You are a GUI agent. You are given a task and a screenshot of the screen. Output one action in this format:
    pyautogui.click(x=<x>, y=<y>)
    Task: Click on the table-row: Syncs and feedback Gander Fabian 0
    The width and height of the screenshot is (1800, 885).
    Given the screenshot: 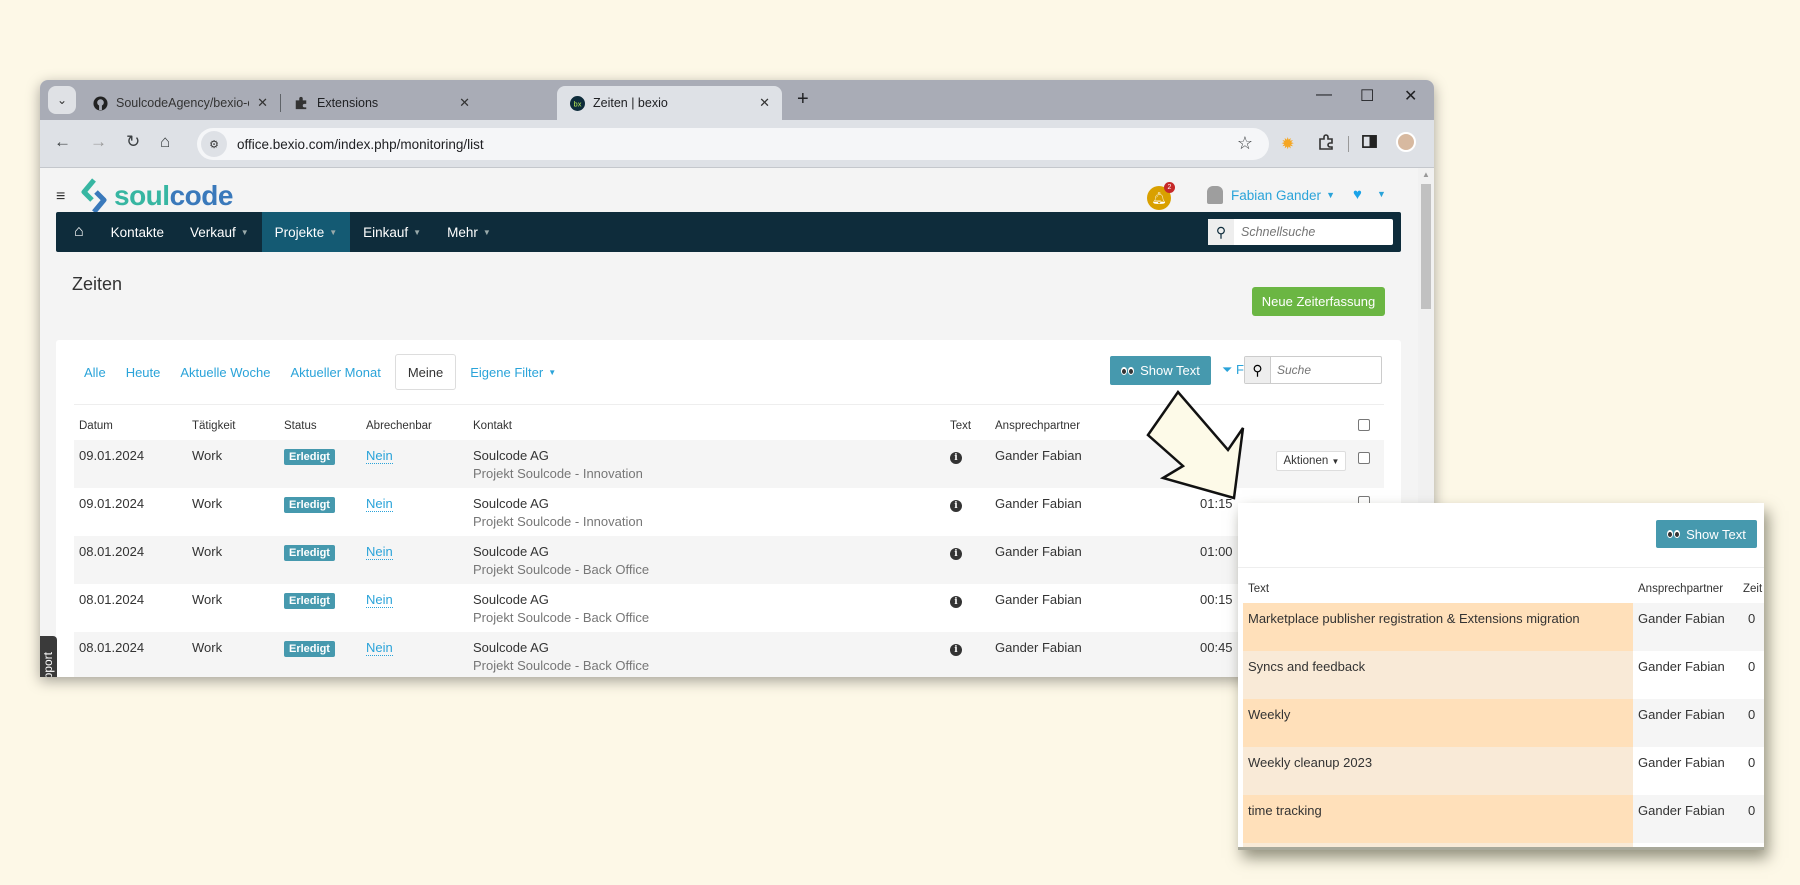 What is the action you would take?
    pyautogui.click(x=1503, y=675)
    